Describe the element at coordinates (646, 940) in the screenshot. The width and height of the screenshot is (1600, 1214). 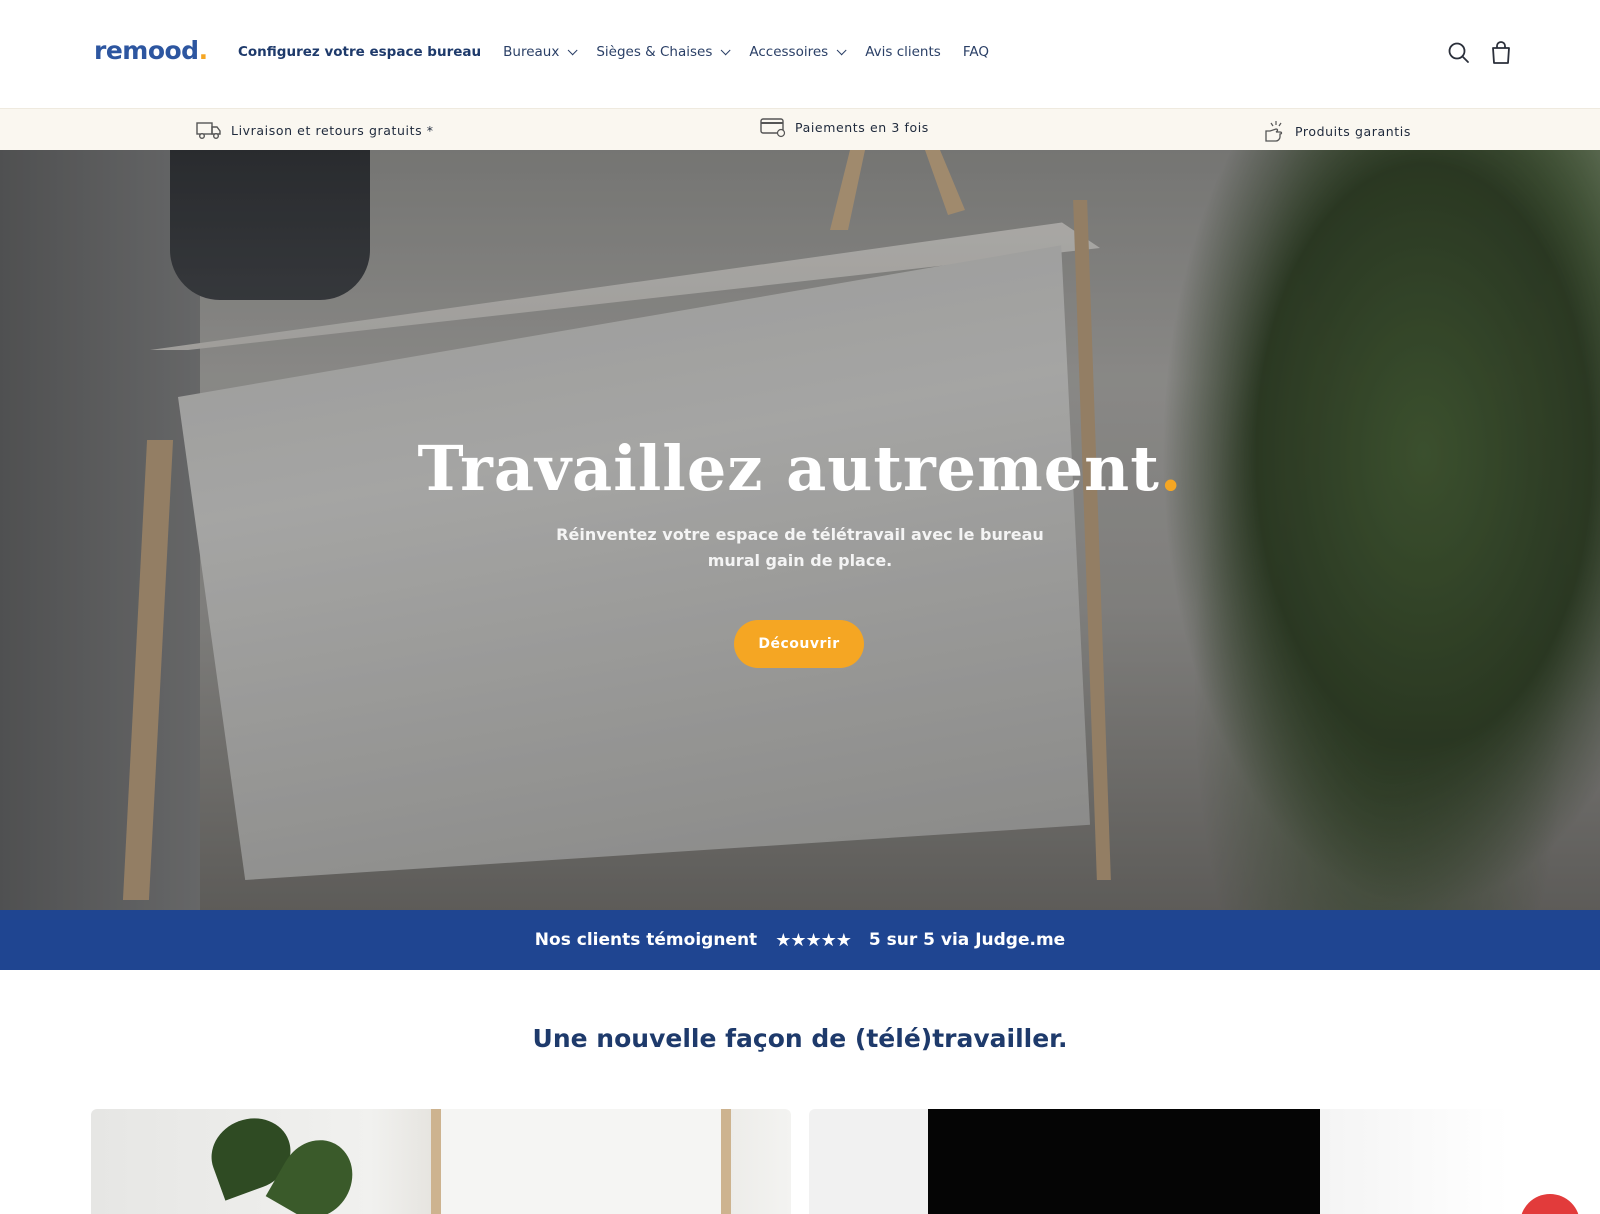
I see `reviews-label: Nos clients témoignent` at that location.